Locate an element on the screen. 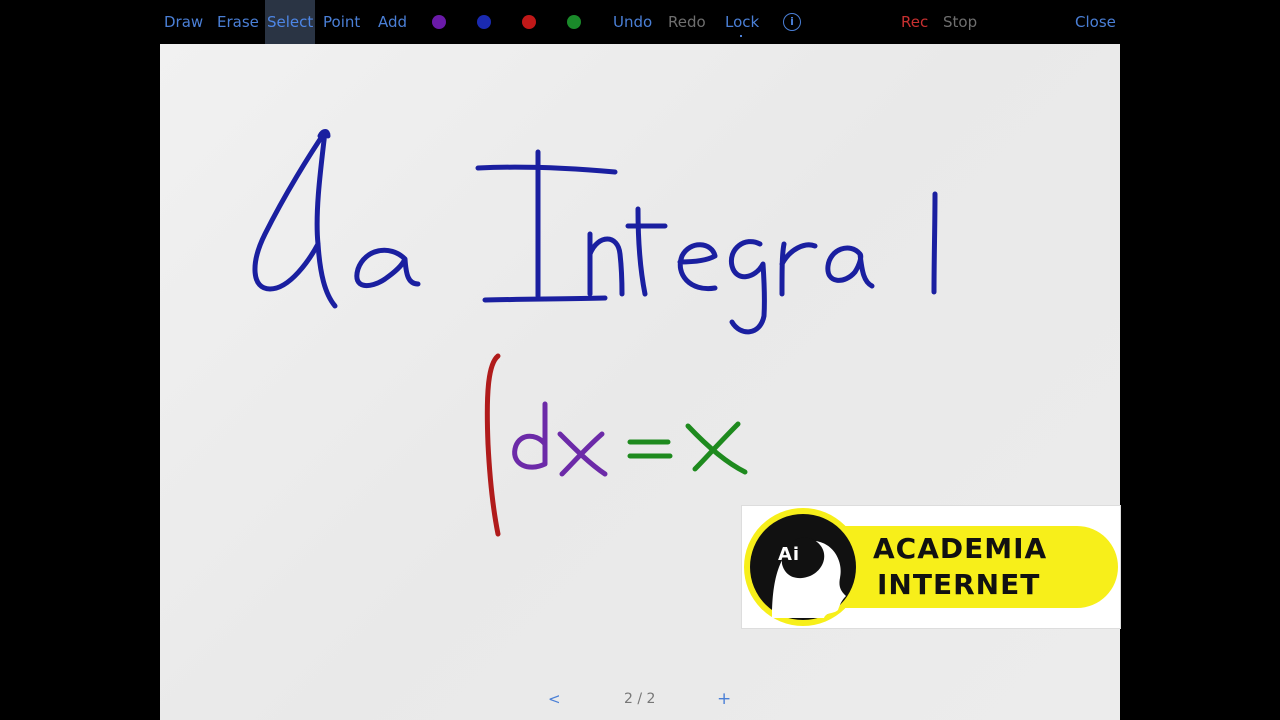 The width and height of the screenshot is (1280, 720). ink-text-dx is located at coordinates (560, 439).